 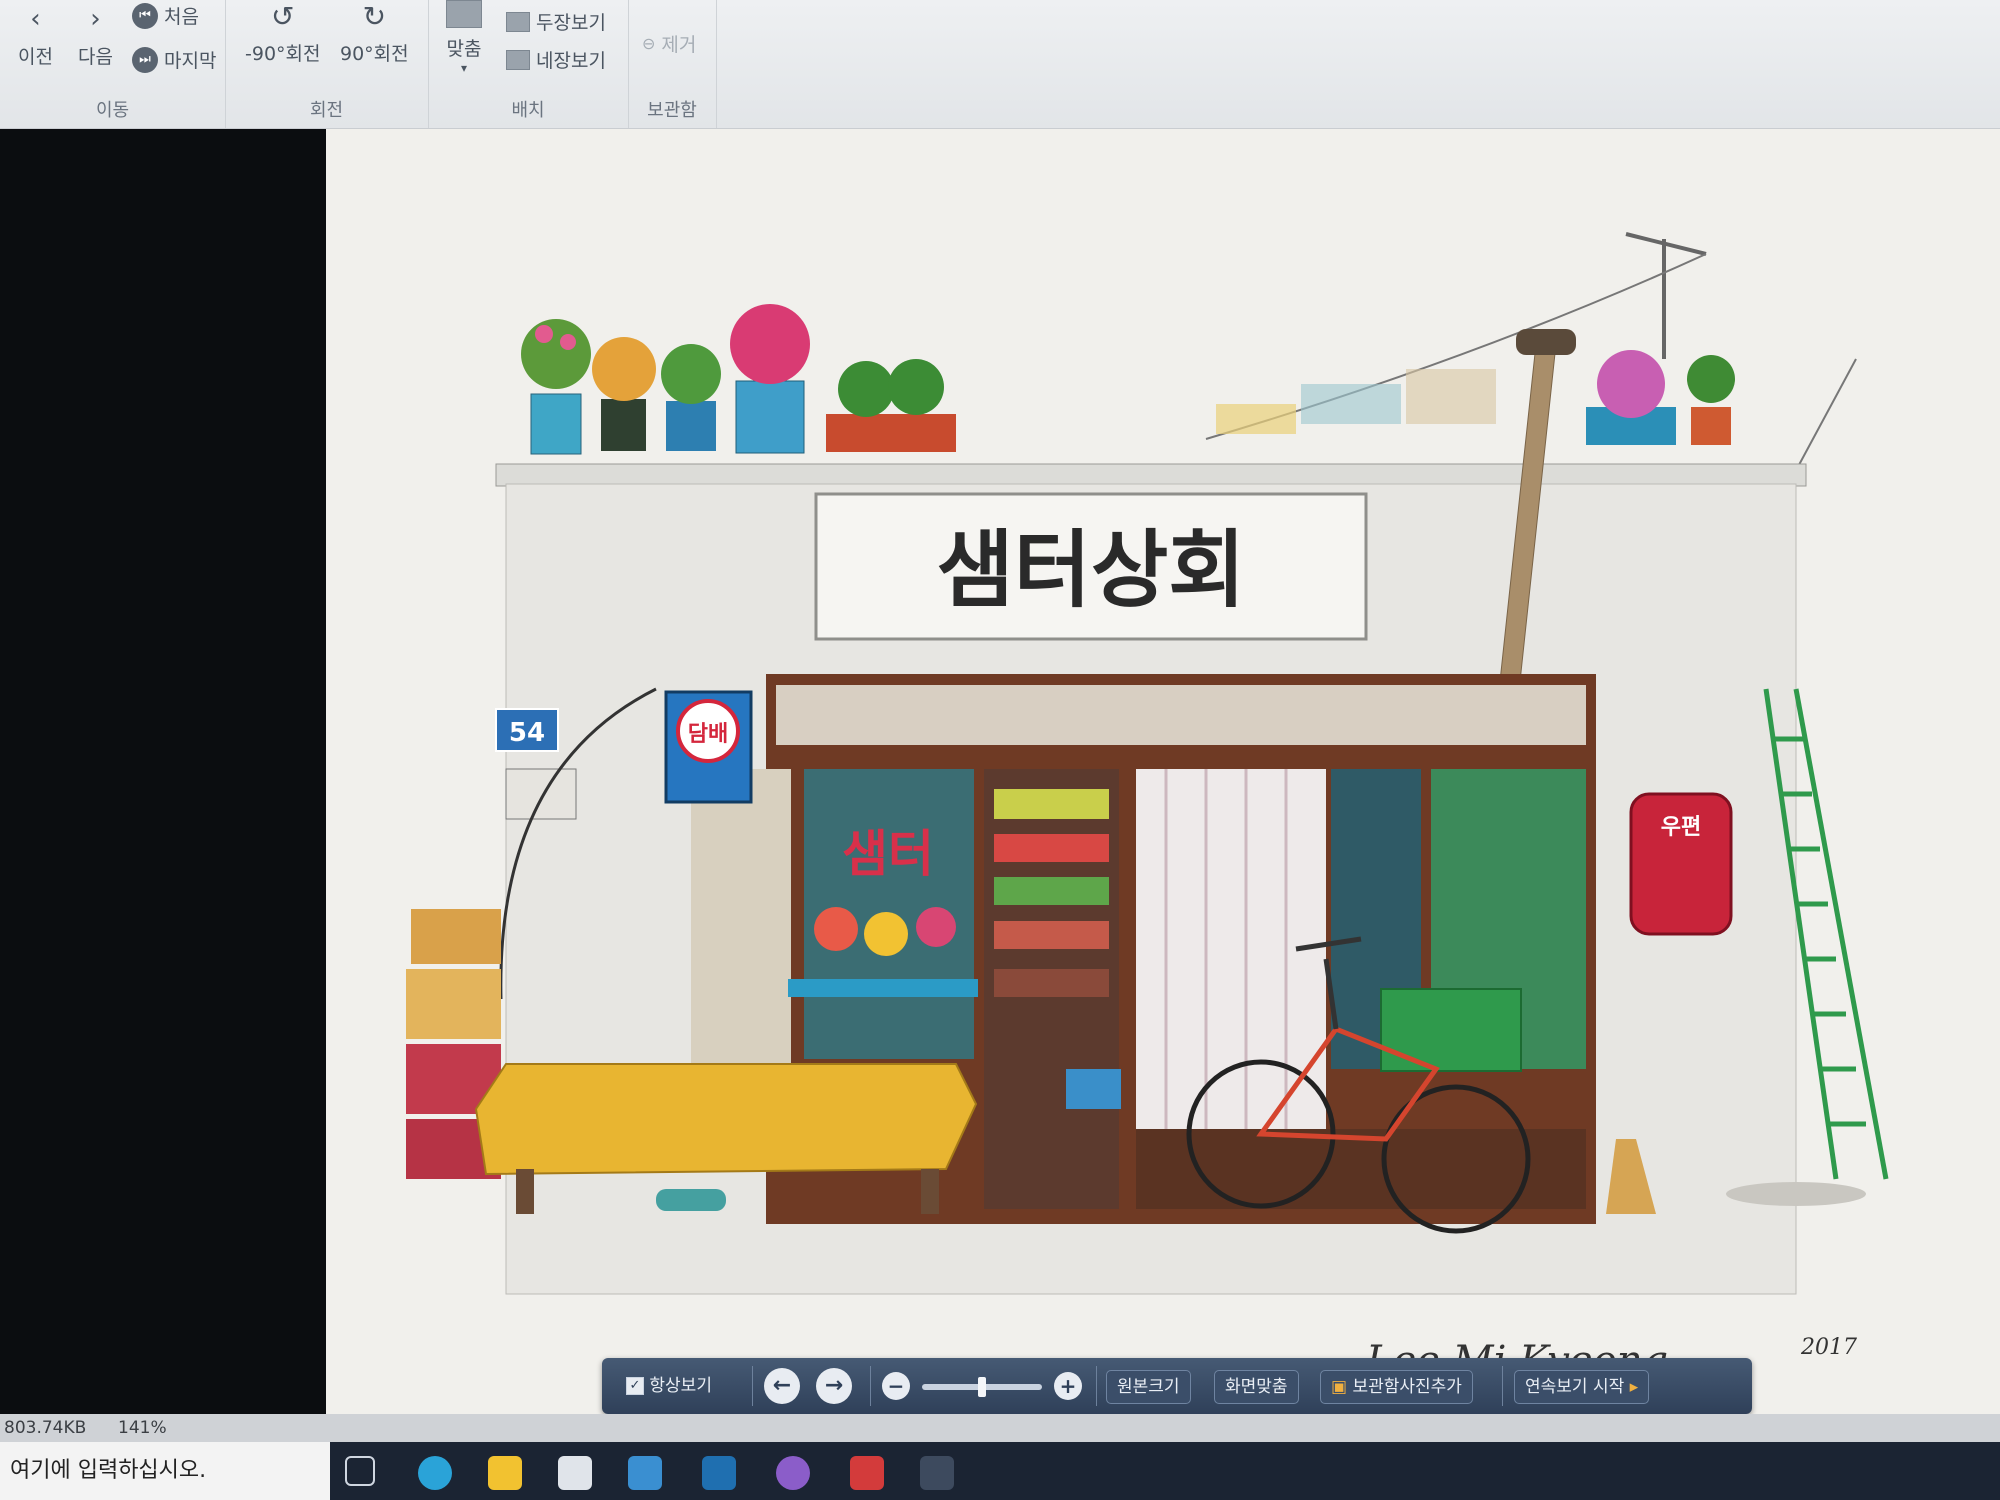 I want to click on original-size-button: 원본크기, so click(x=1148, y=1387).